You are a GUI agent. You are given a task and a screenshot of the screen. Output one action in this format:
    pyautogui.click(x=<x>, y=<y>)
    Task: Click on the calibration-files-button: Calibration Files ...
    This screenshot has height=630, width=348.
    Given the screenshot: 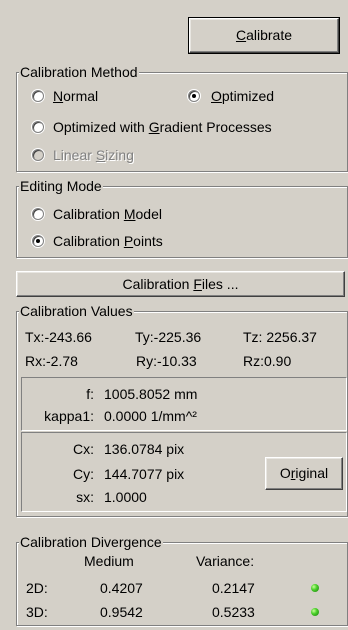 What is the action you would take?
    pyautogui.click(x=180, y=284)
    